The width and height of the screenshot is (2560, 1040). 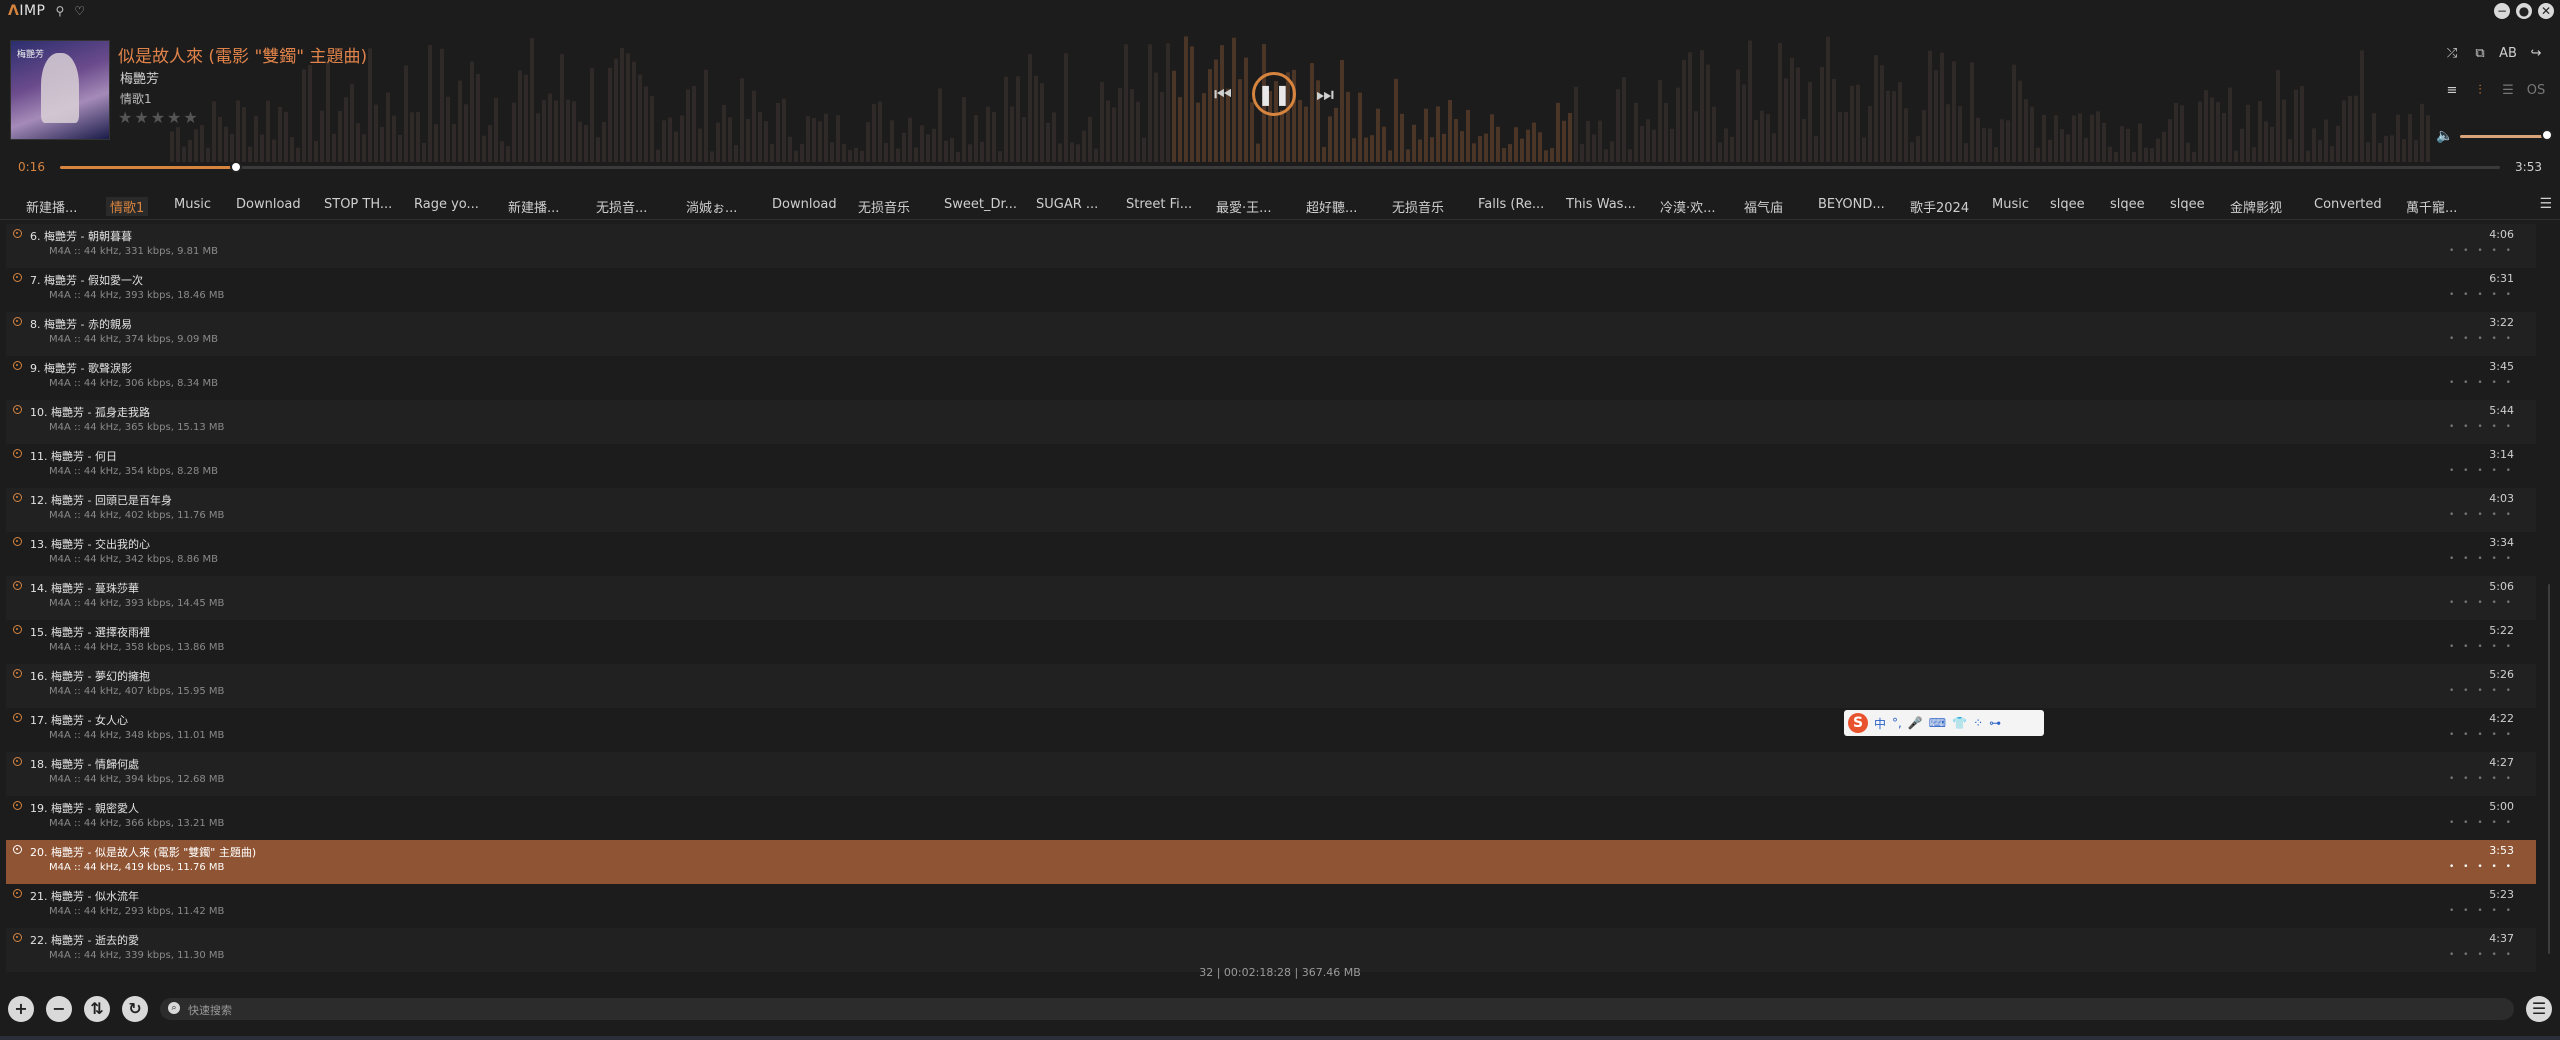 I want to click on volume-handle, so click(x=2547, y=135).